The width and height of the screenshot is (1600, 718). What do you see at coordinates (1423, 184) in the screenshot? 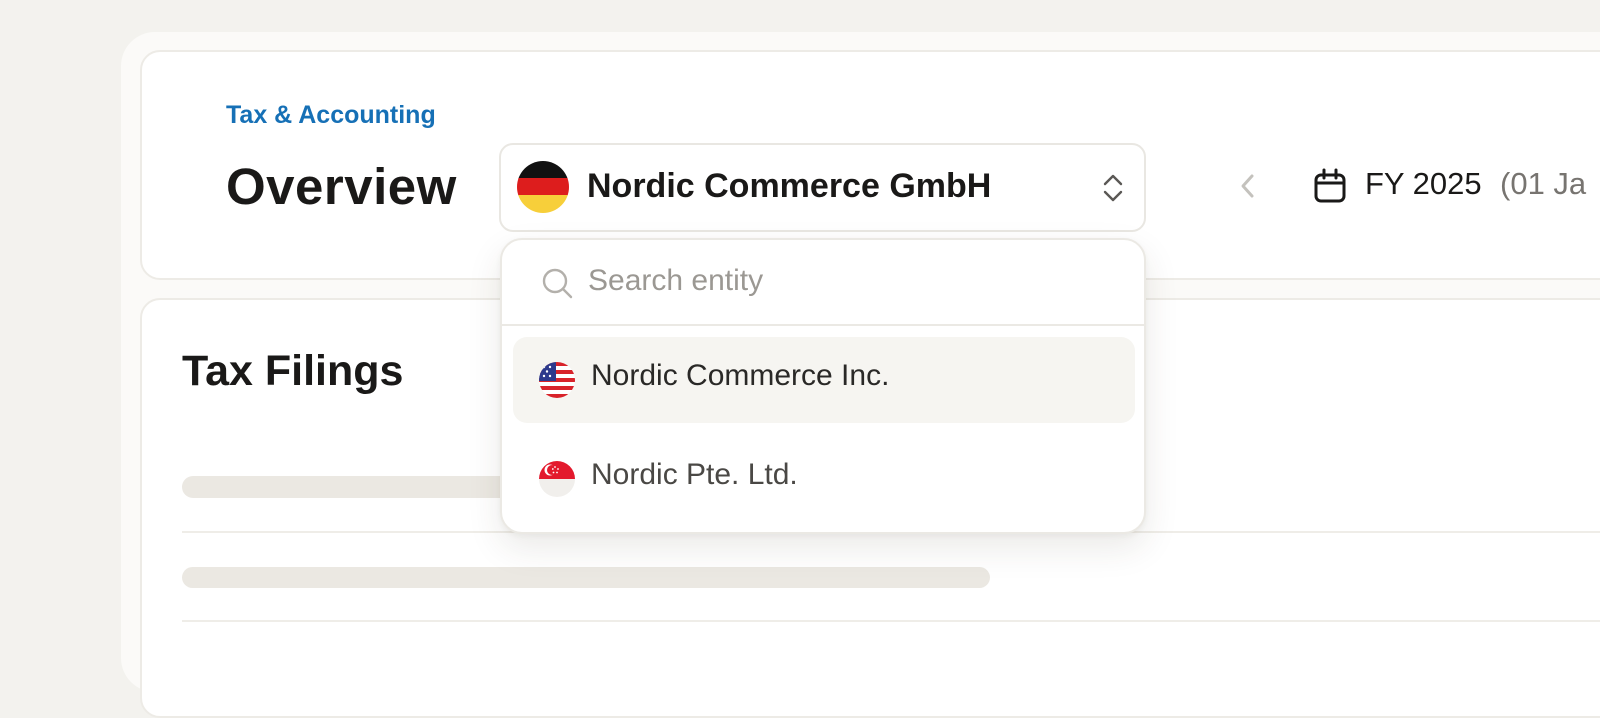
I see `fiscal-year-label: FY 2025` at bounding box center [1423, 184].